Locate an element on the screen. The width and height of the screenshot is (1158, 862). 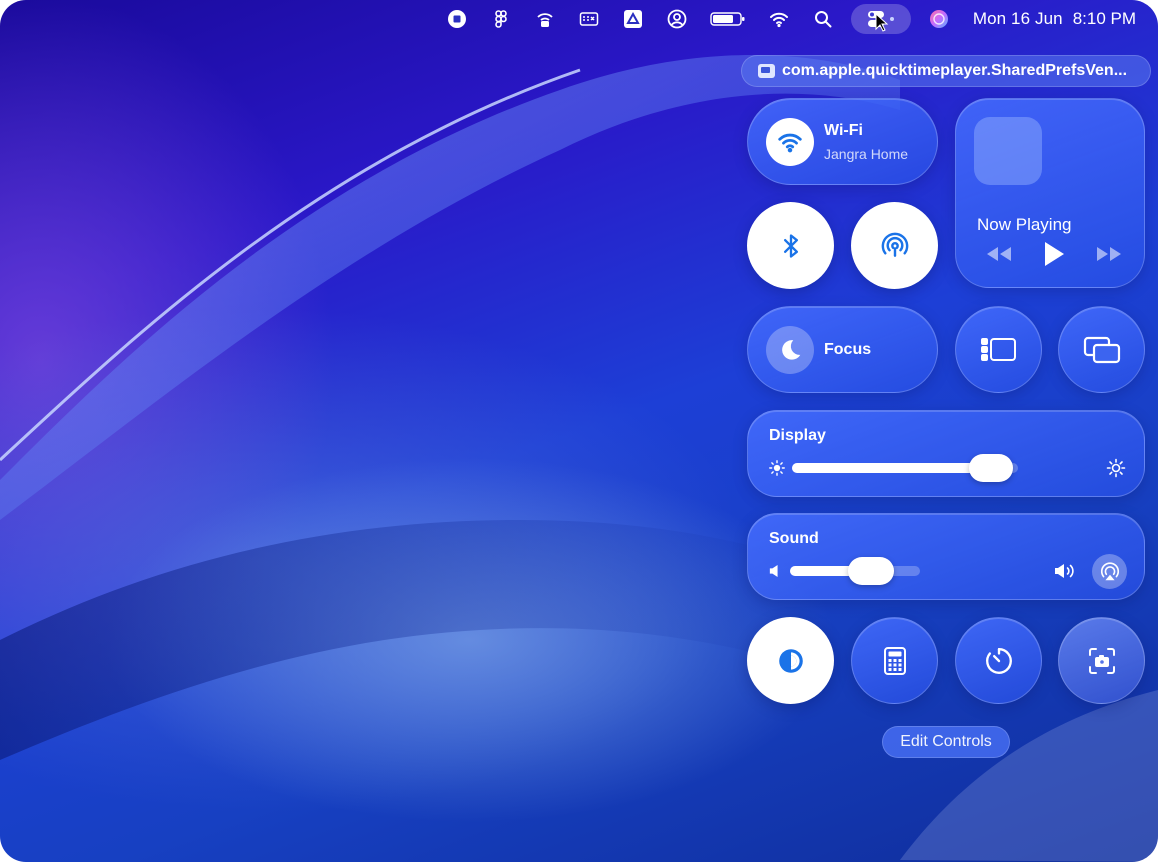
screenshot-button is located at coordinates (1101, 660).